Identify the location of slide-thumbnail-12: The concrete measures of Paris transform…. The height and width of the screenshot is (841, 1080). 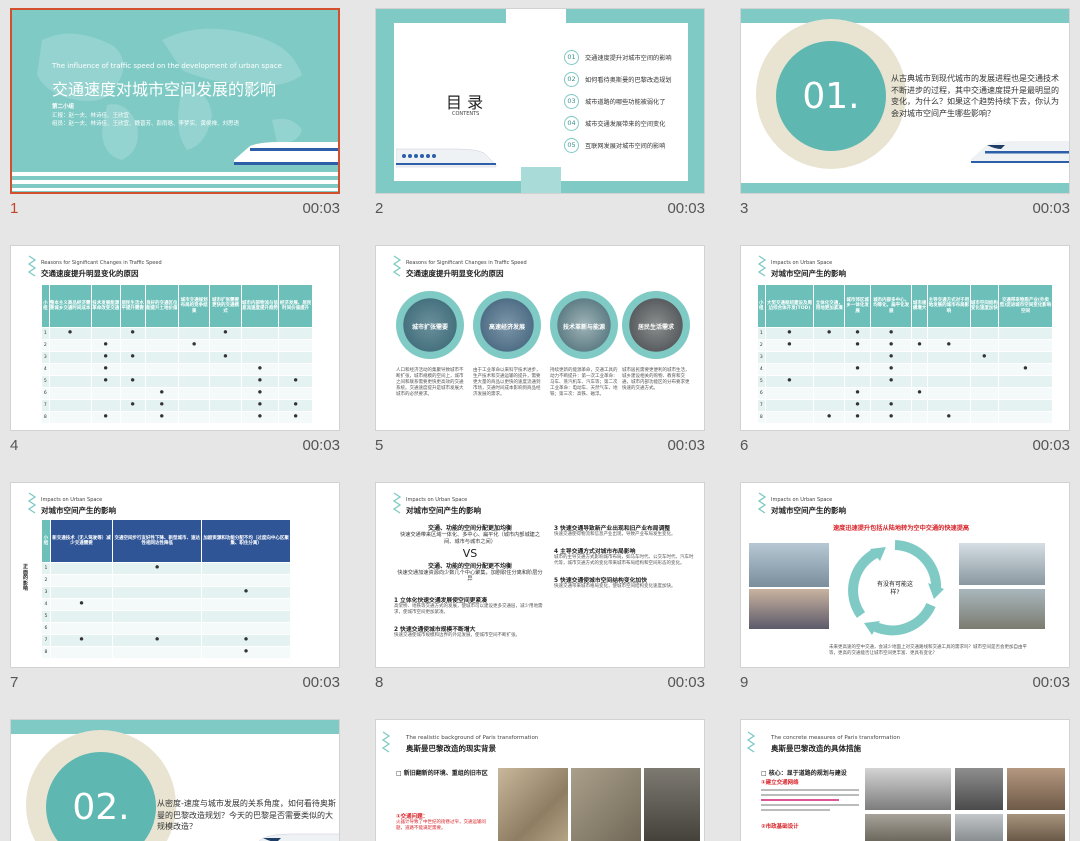
(905, 780).